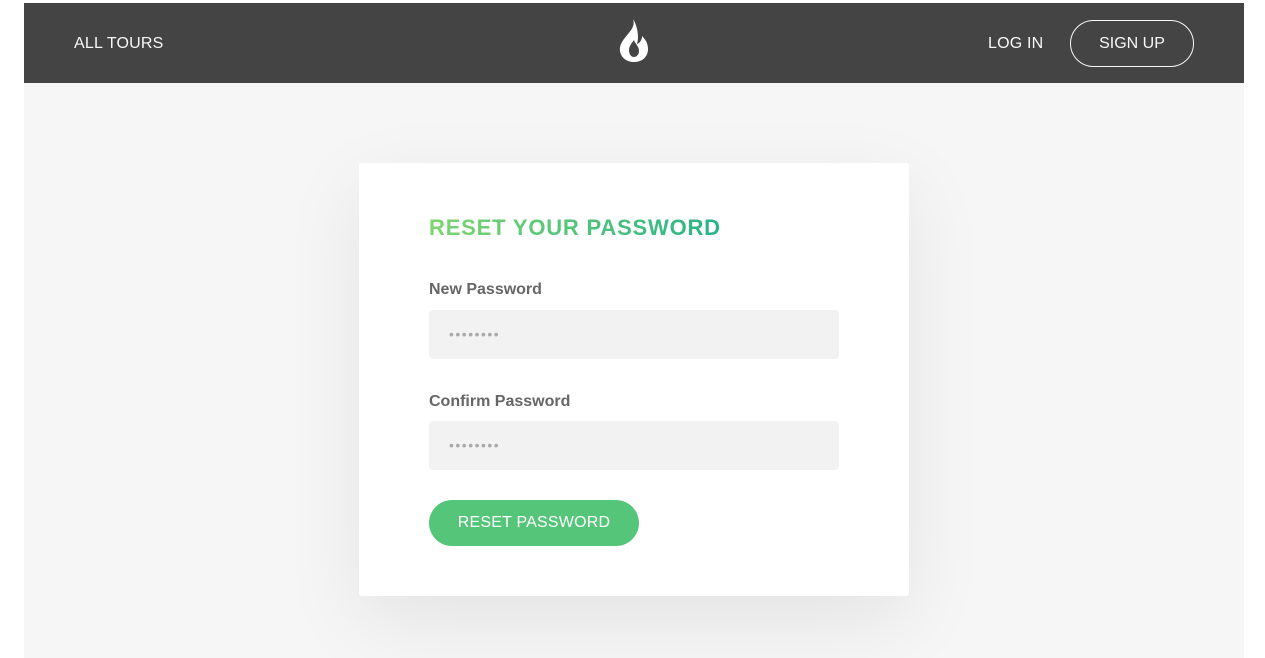 The height and width of the screenshot is (658, 1265). I want to click on flame-logo-icon, so click(634, 40).